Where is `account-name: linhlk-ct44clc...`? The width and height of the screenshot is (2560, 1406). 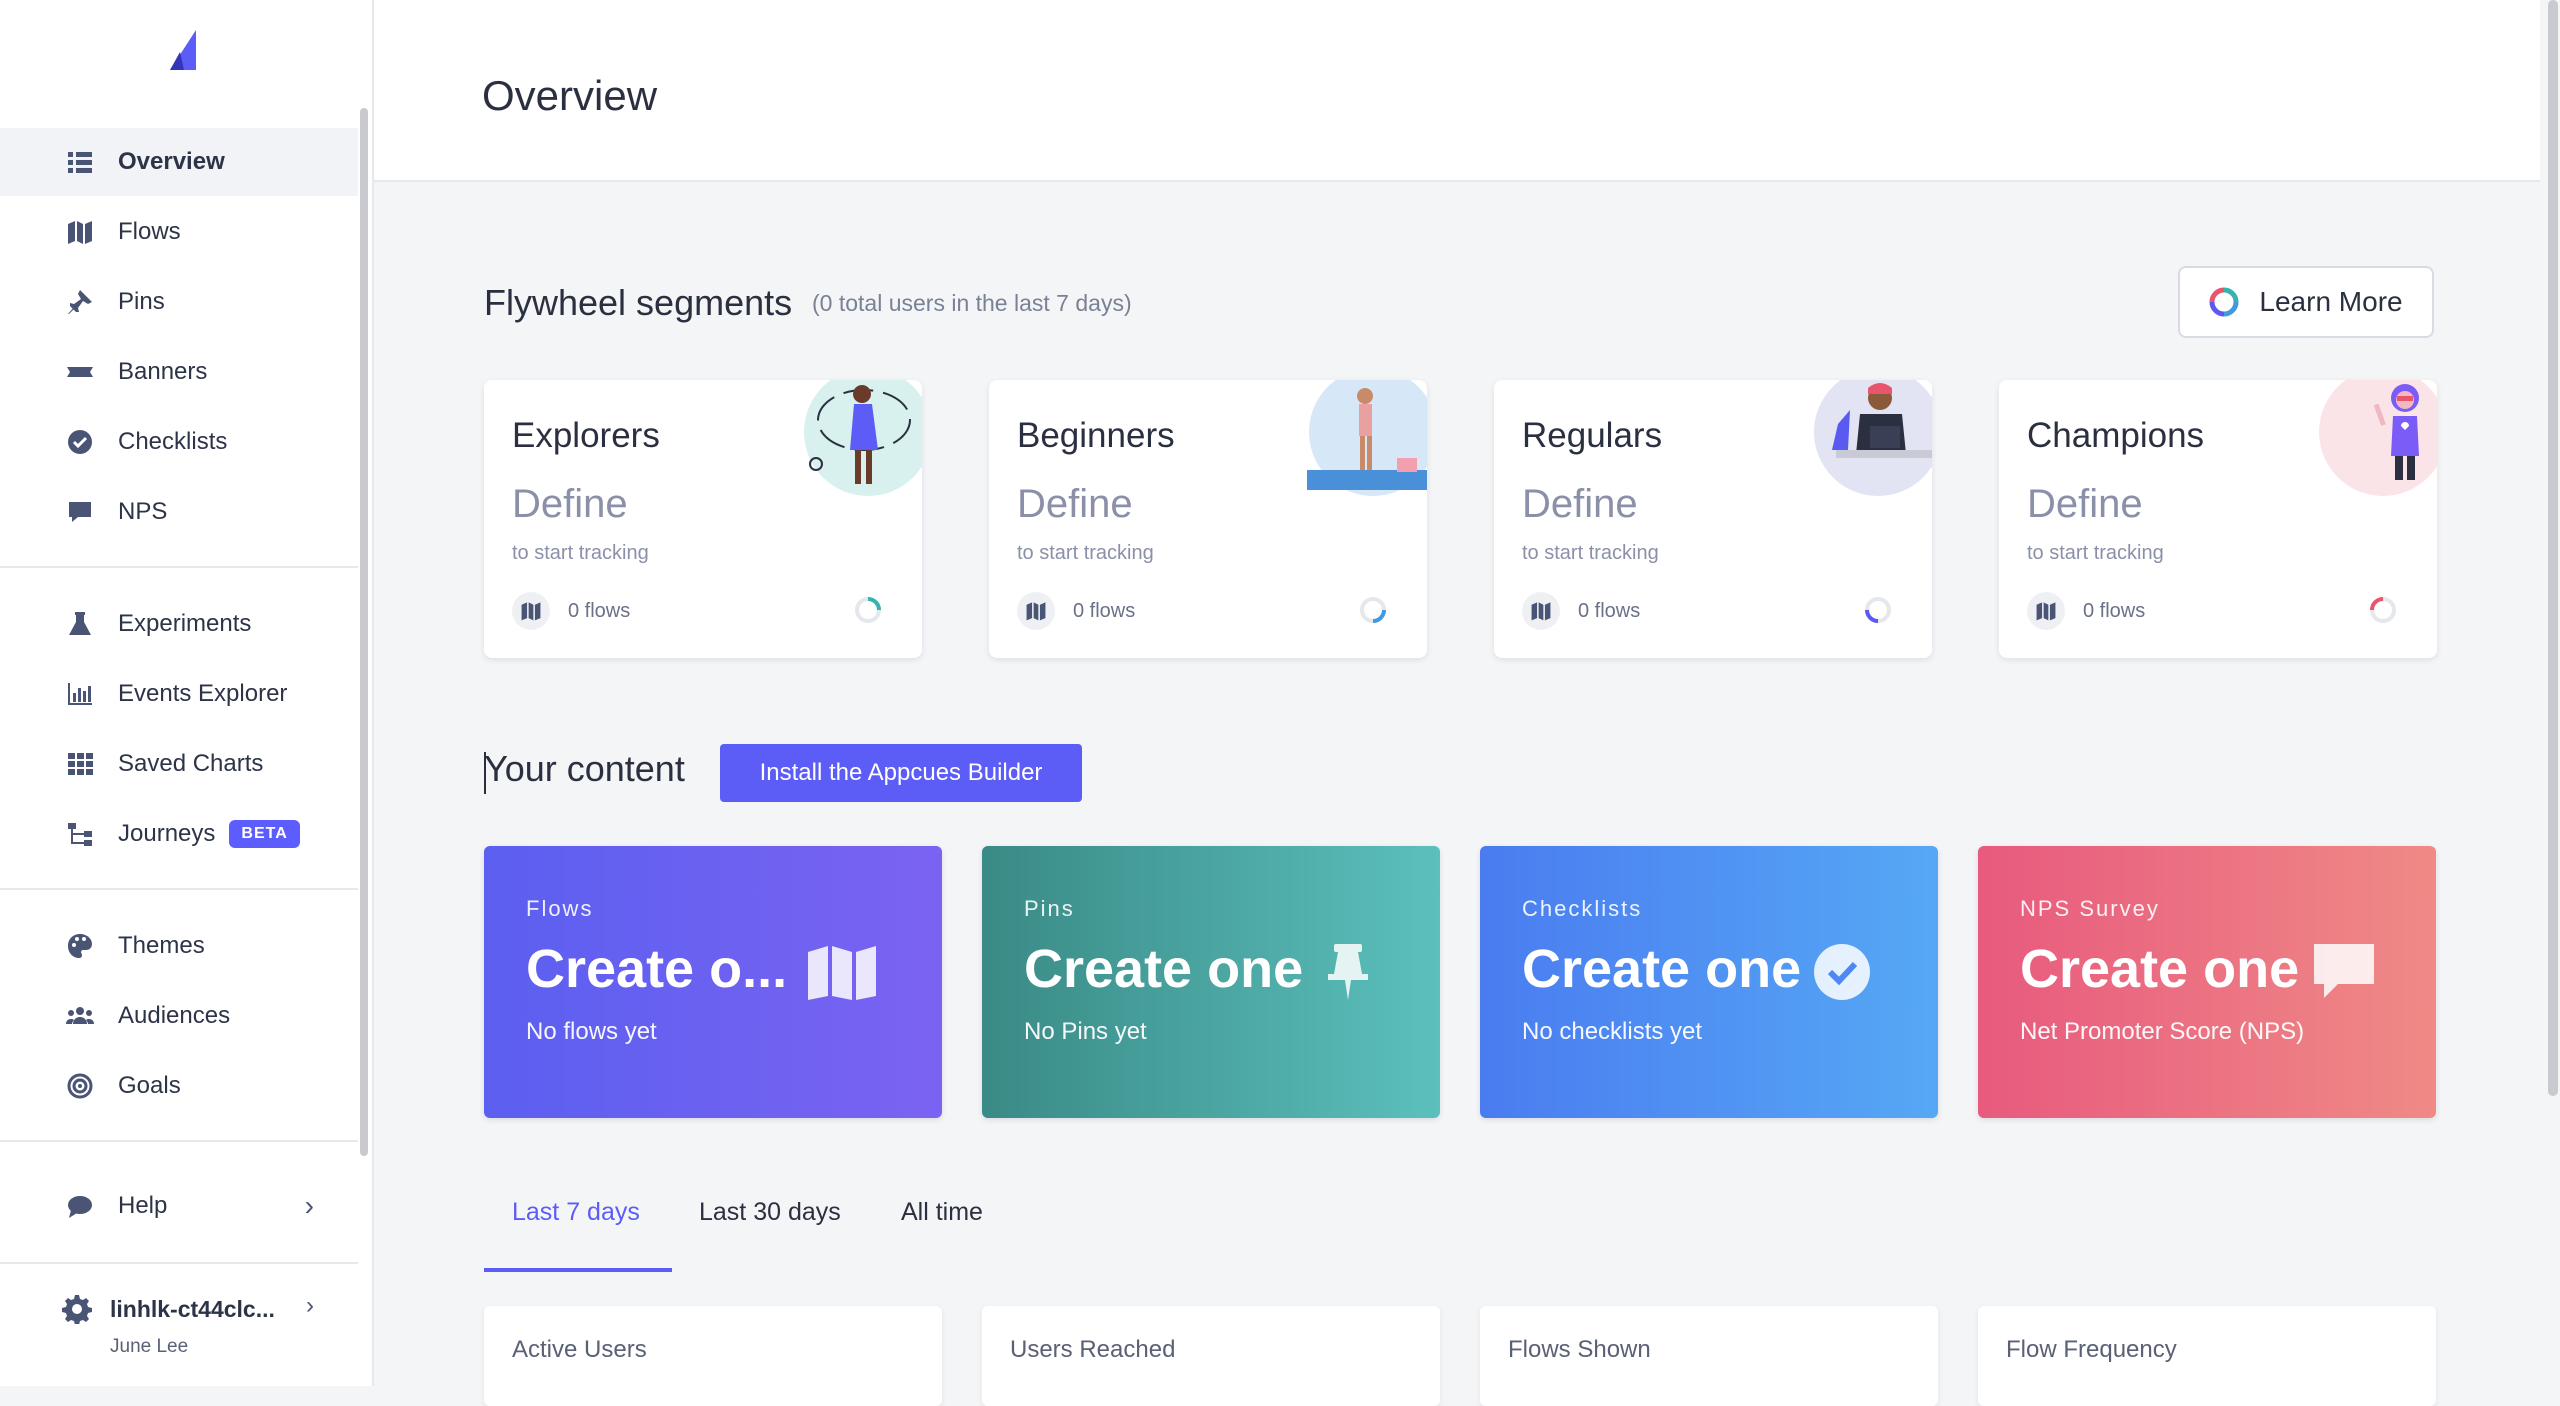 account-name: linhlk-ct44clc... is located at coordinates (192, 1309).